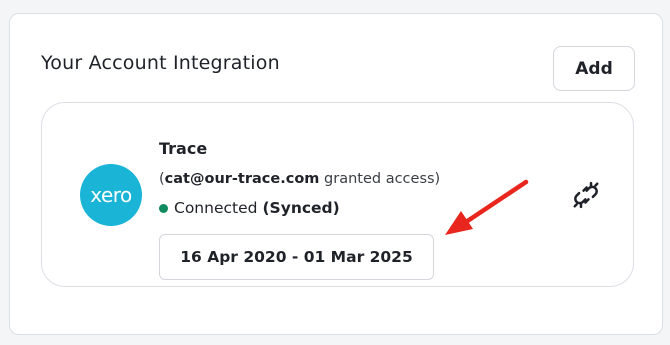 The width and height of the screenshot is (670, 345). What do you see at coordinates (380, 179) in the screenshot?
I see `access-suffix: granted access)` at bounding box center [380, 179].